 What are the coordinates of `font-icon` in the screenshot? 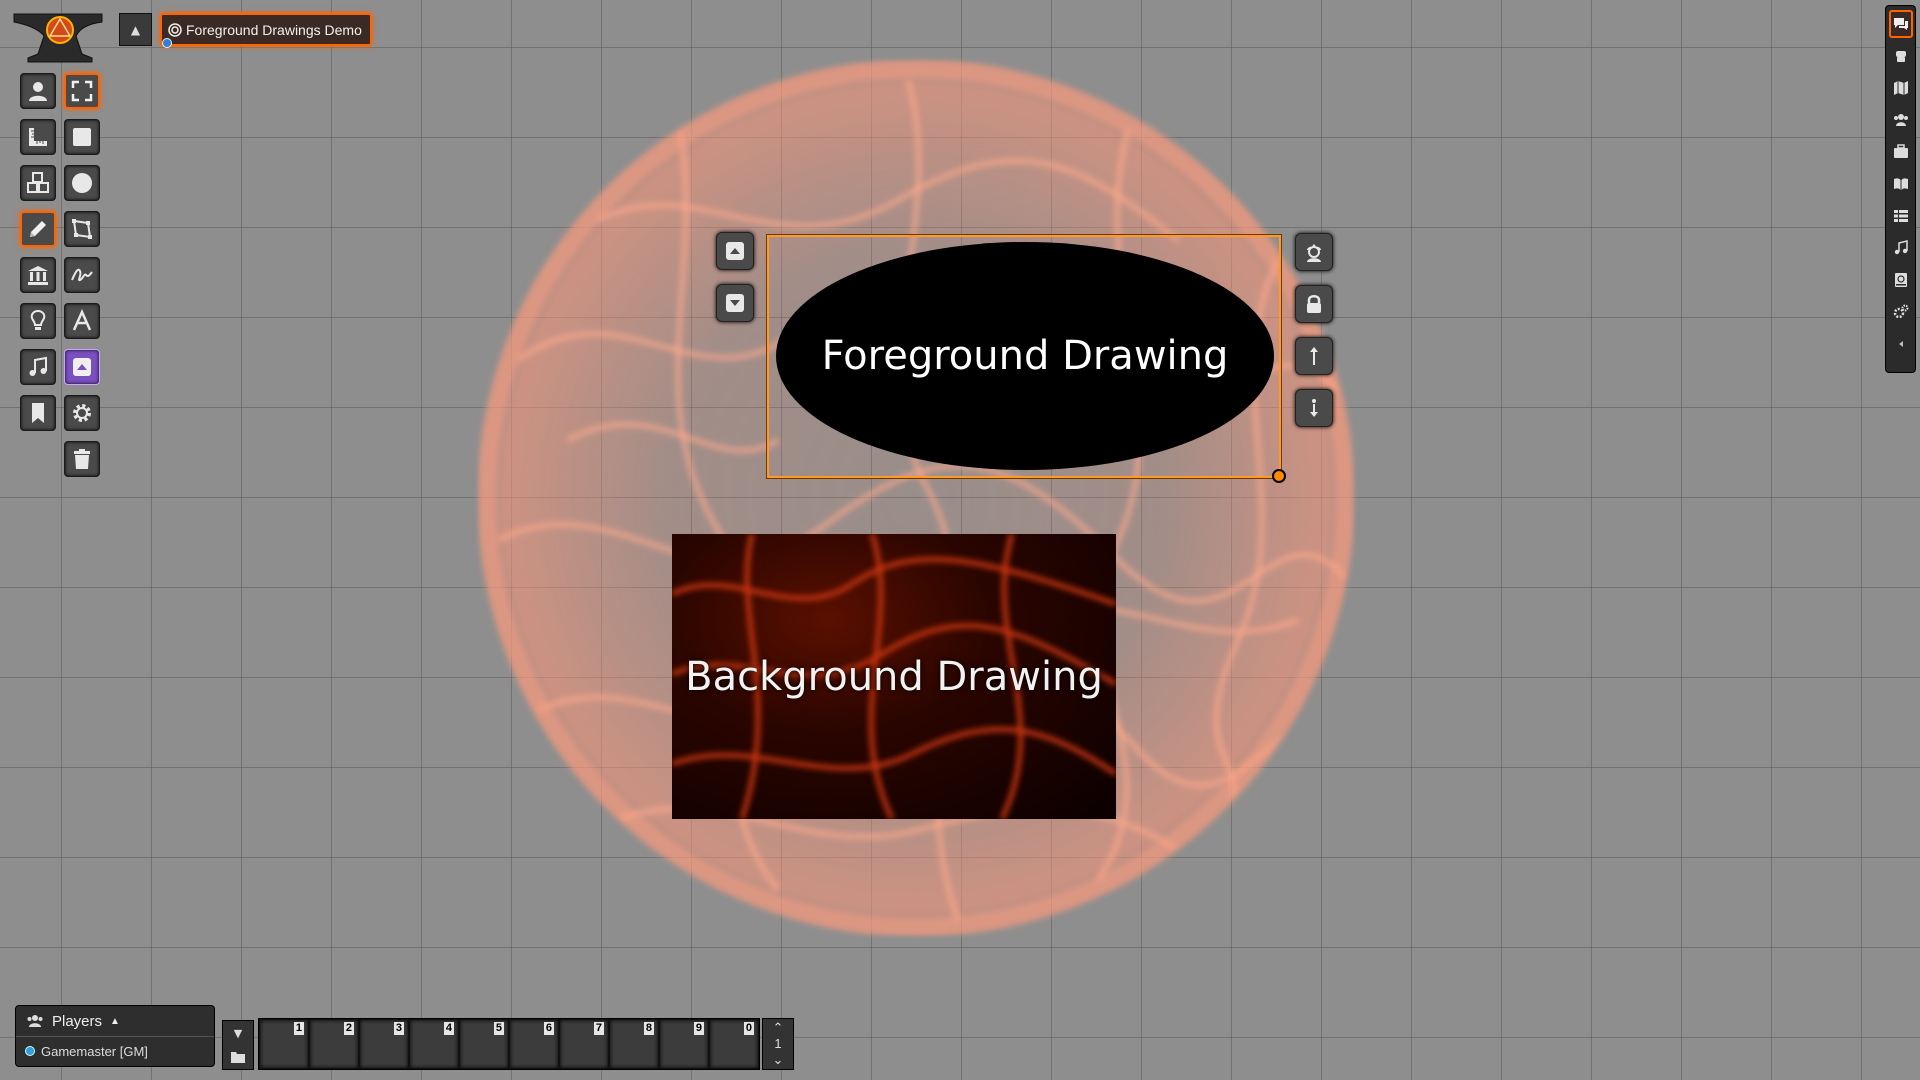 It's located at (82, 320).